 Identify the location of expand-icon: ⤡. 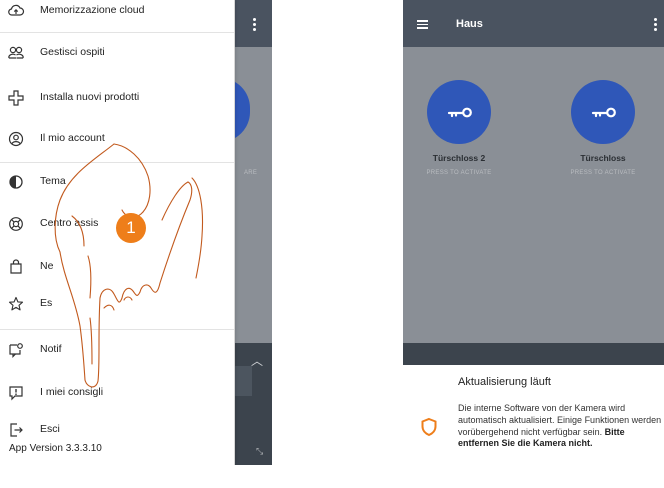
(260, 451).